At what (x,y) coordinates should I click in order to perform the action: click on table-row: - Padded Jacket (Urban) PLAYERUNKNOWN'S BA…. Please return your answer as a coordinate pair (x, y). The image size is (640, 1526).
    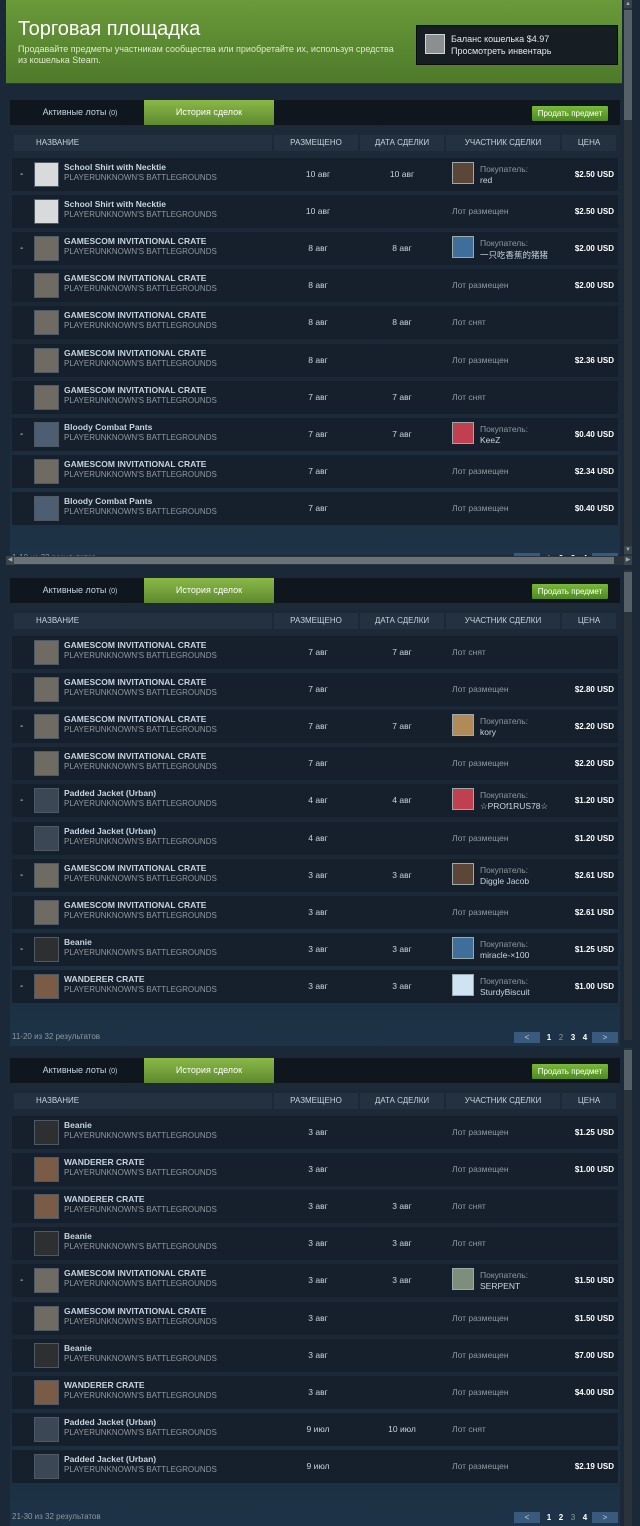
    Looking at the image, I should click on (315, 801).